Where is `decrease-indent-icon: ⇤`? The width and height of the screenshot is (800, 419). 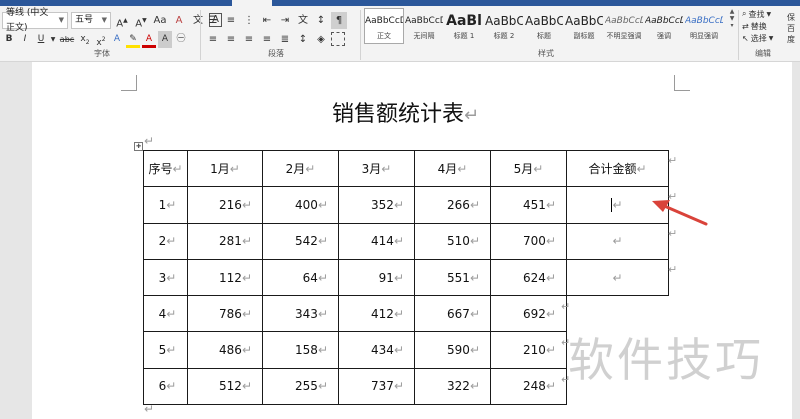 decrease-indent-icon: ⇤ is located at coordinates (267, 20).